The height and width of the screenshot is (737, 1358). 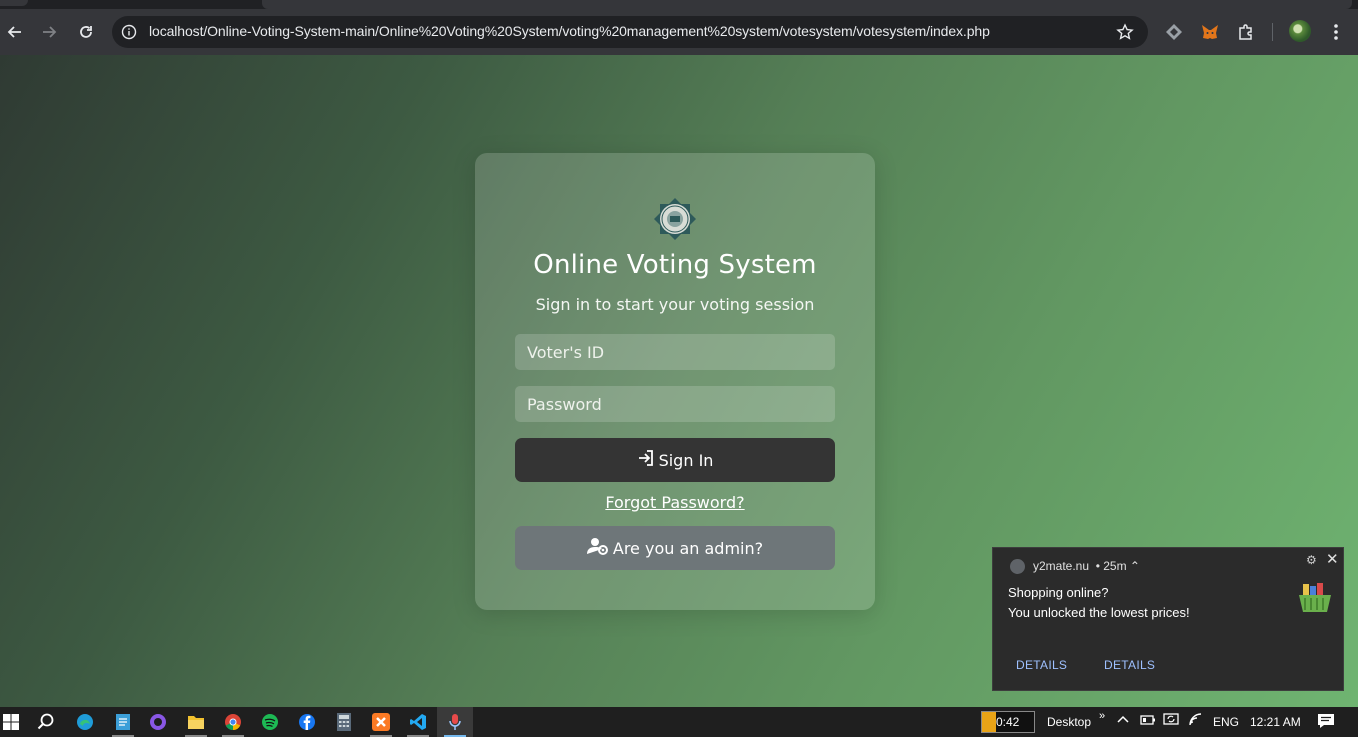 What do you see at coordinates (1148, 721) in the screenshot?
I see `battery-icon` at bounding box center [1148, 721].